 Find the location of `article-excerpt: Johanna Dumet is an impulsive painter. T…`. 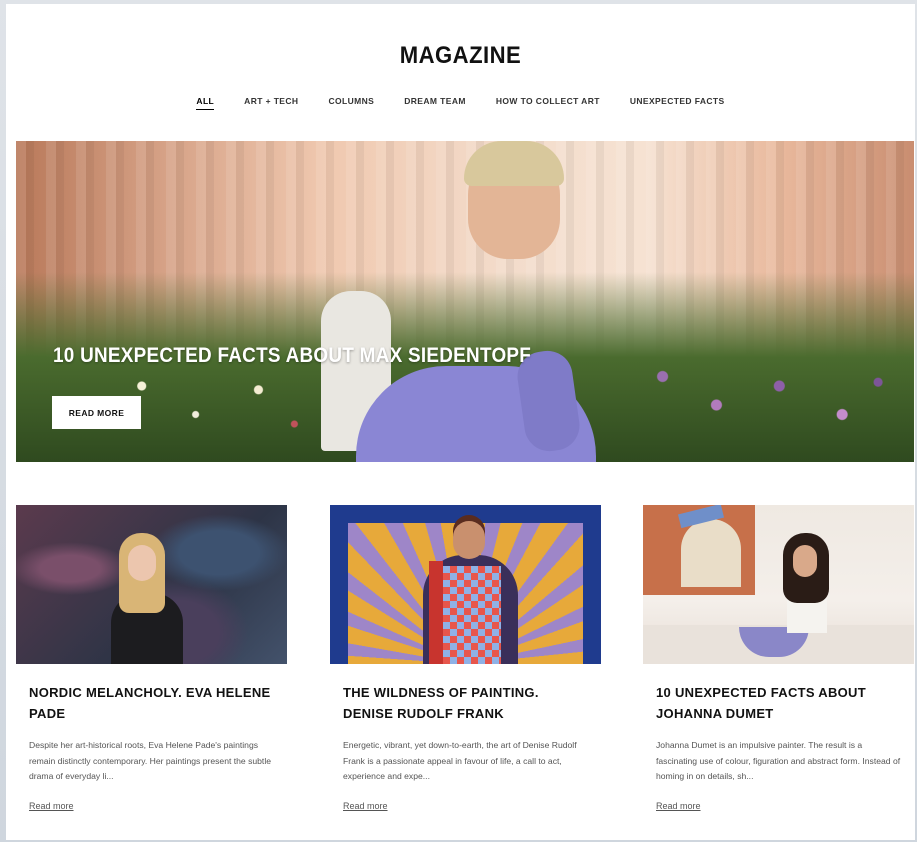

article-excerpt: Johanna Dumet is an impulsive painter. T… is located at coordinates (778, 760).